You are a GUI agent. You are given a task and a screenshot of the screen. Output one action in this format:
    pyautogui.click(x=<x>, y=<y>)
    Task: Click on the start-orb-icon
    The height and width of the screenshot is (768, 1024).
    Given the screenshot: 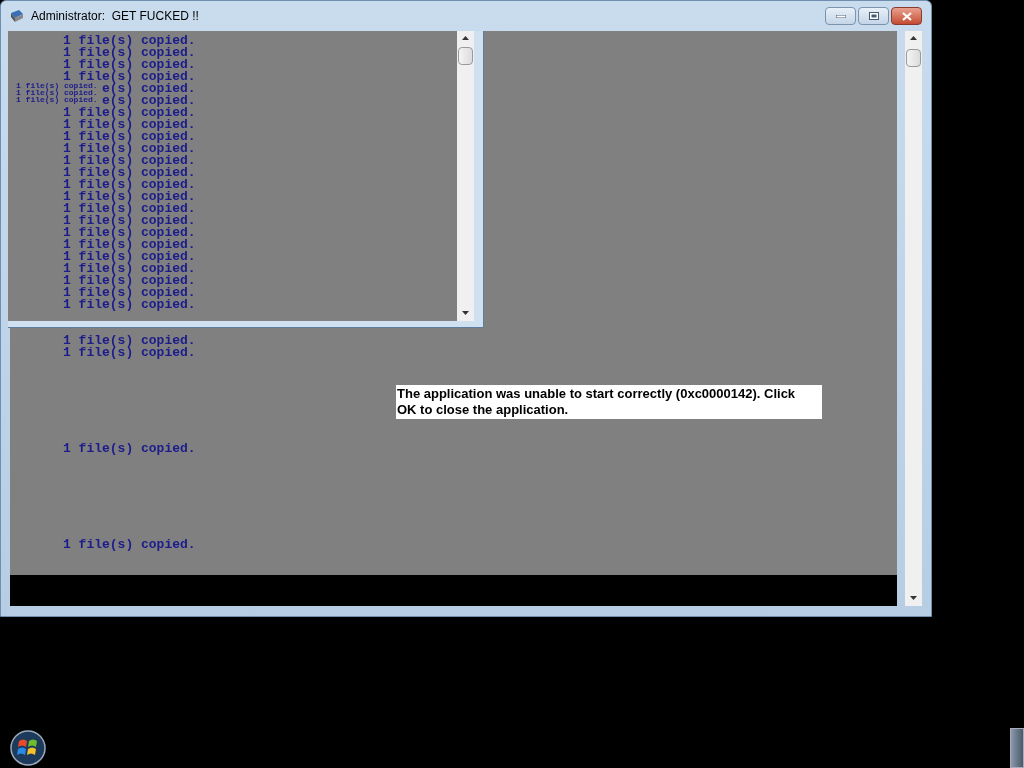 What is the action you would take?
    pyautogui.click(x=28, y=748)
    